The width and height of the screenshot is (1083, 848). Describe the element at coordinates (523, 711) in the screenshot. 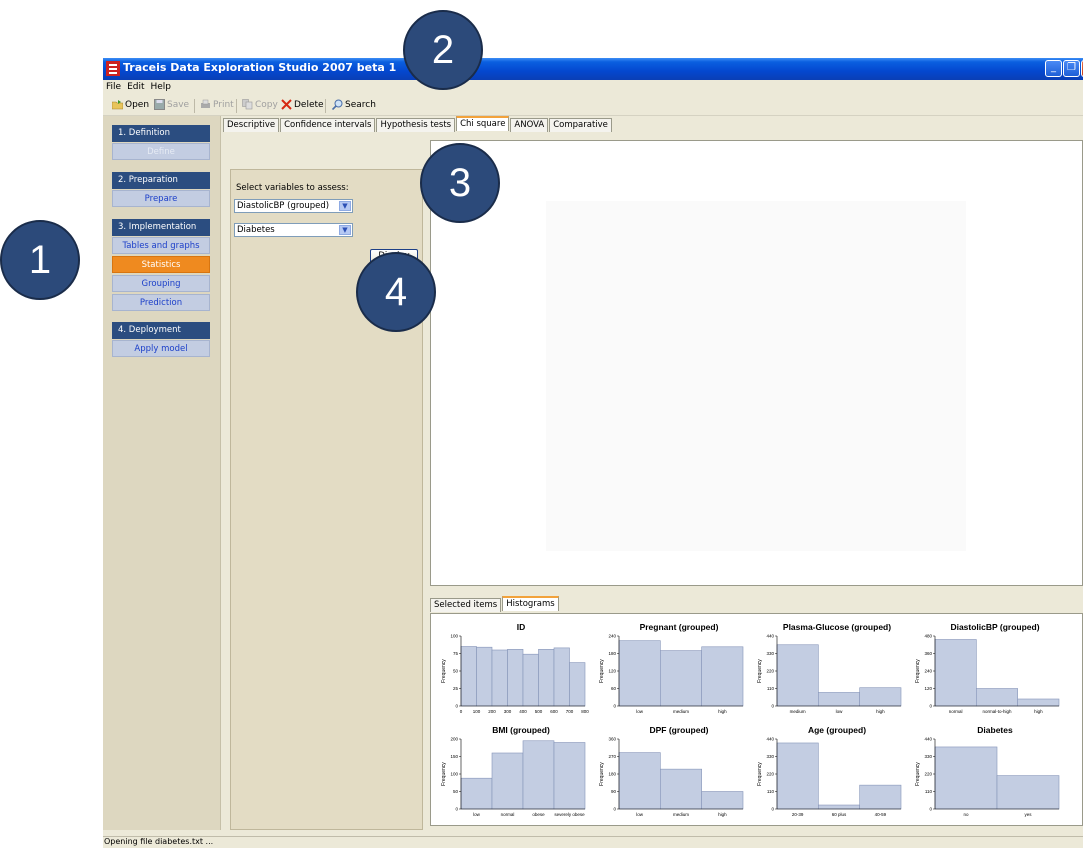

I see `x-tick-label: 400` at that location.